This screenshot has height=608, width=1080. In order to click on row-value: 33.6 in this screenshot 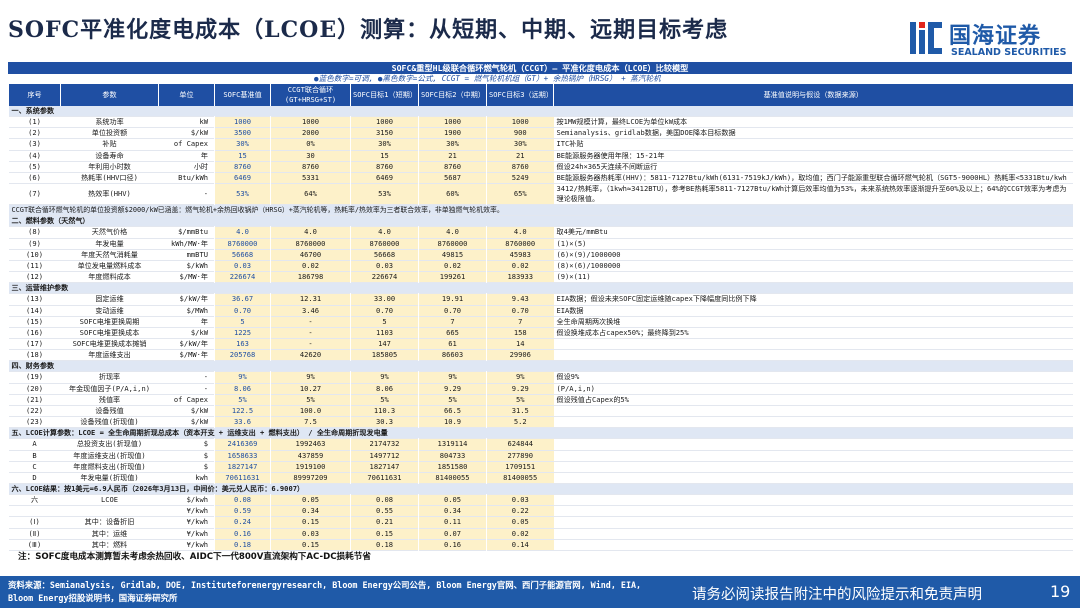, I will do `click(242, 422)`.